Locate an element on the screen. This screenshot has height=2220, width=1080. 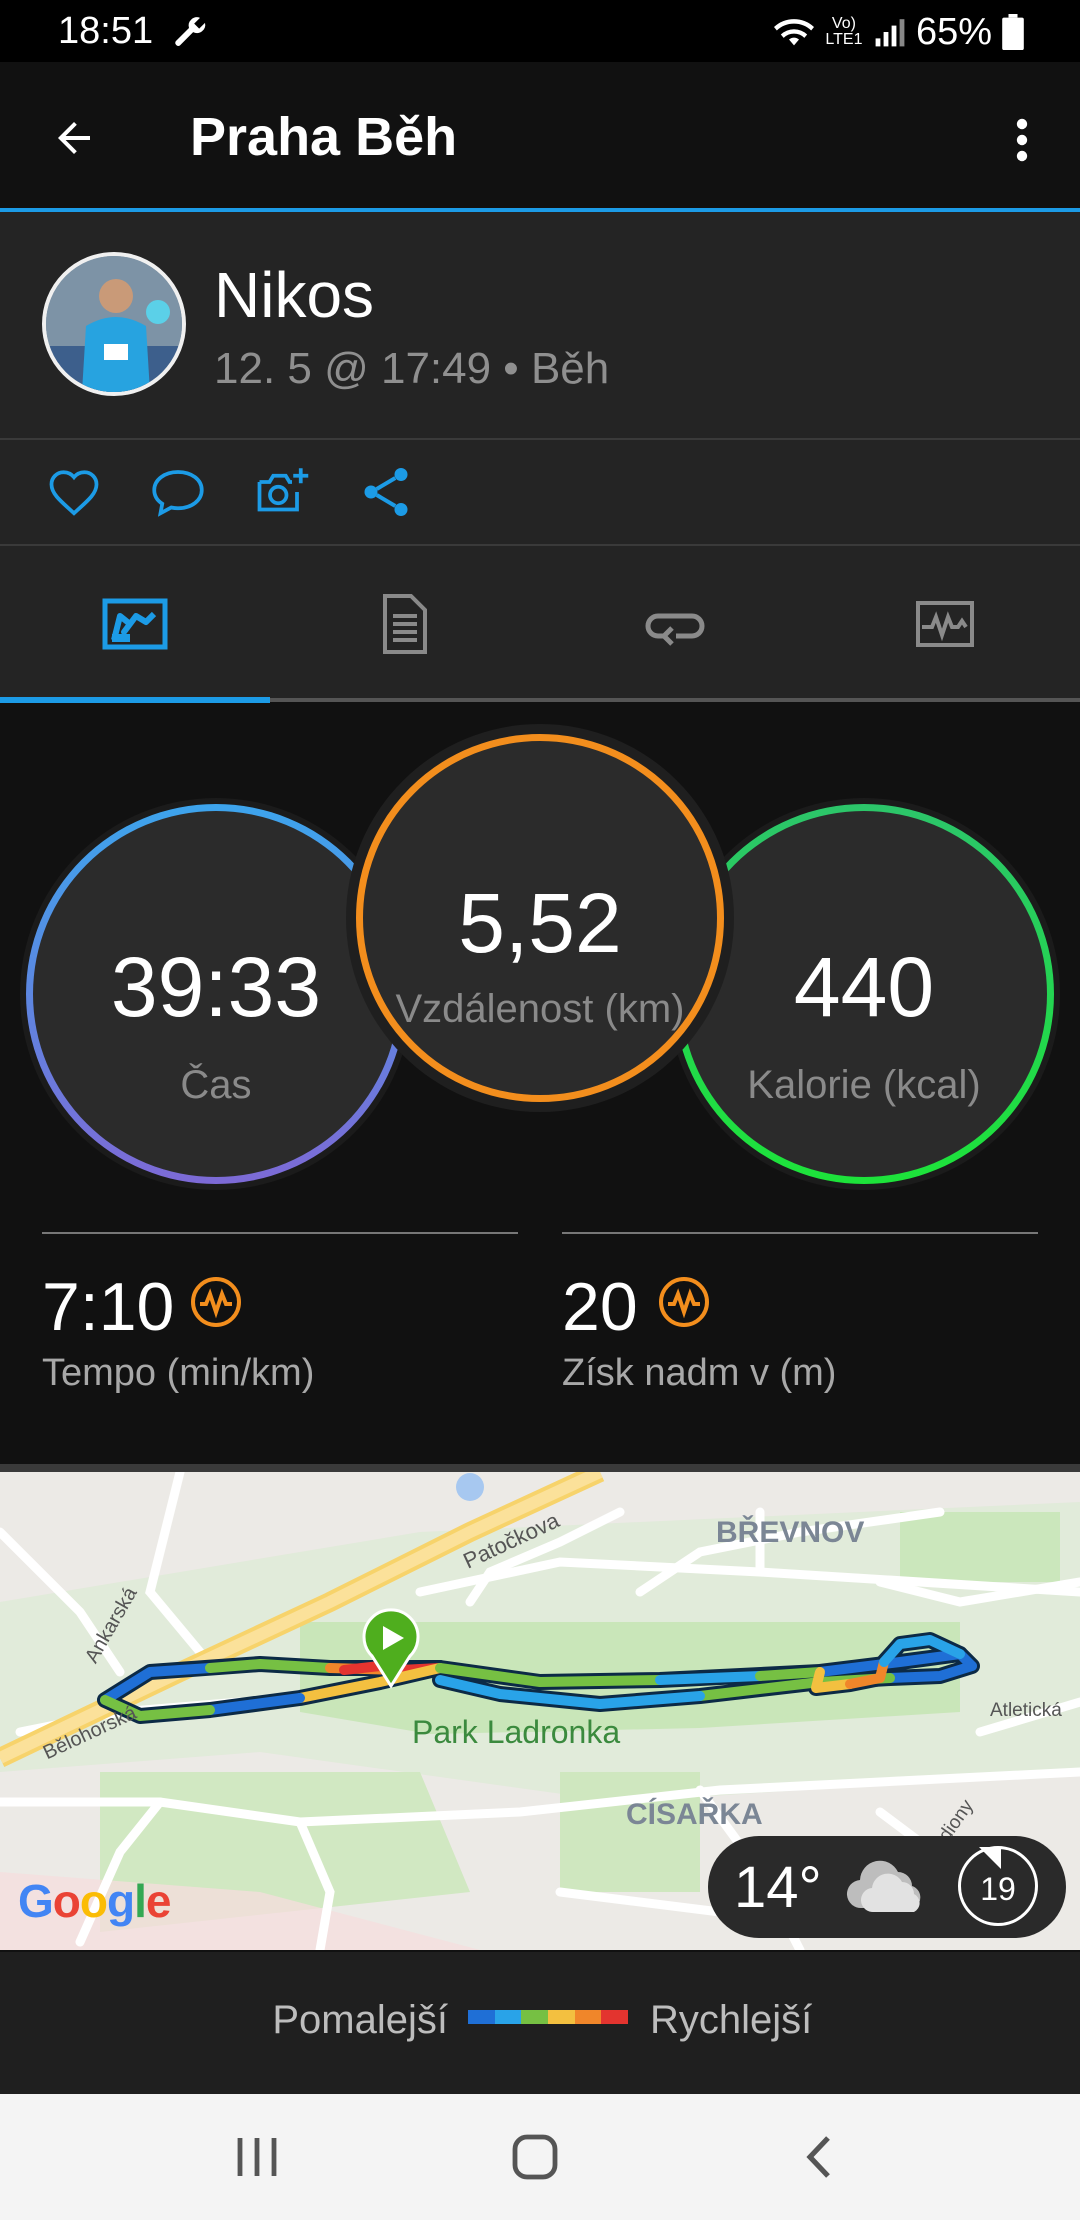
activity-header: Nikos 12. 5 @ 17:49 • Běh is located at coordinates (540, 326).